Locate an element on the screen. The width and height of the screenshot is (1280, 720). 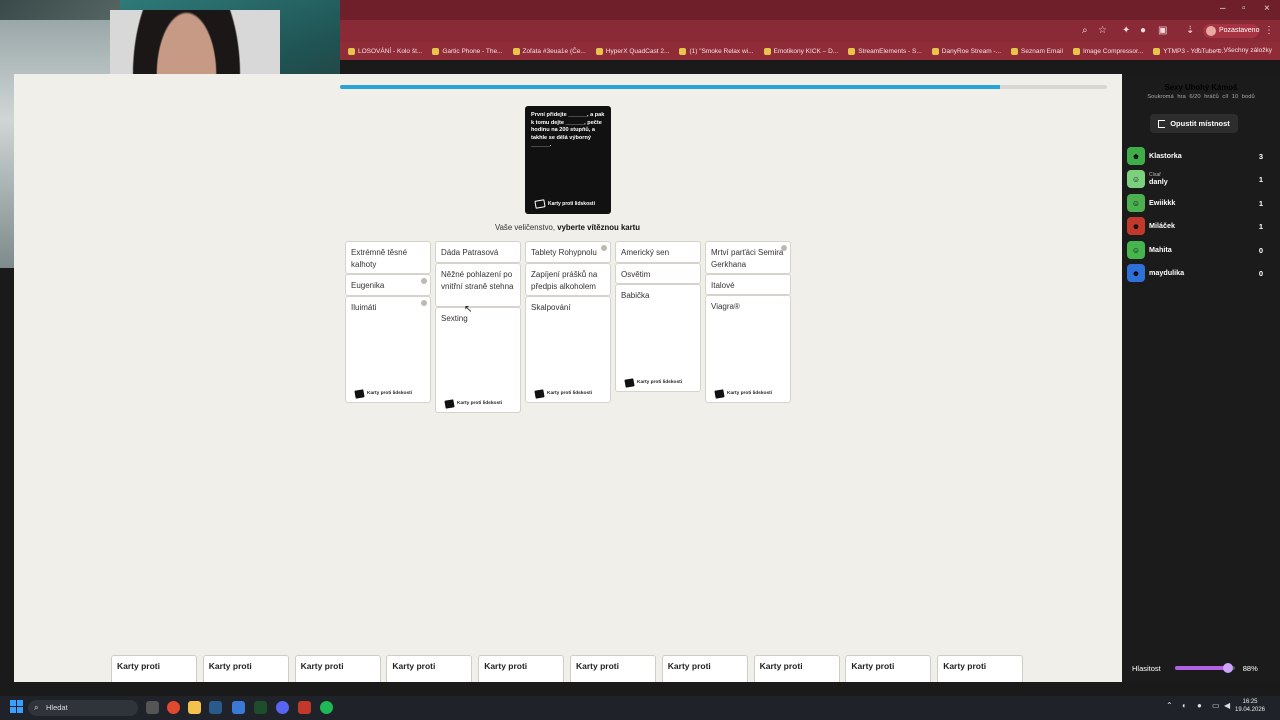
steam-icon is located at coordinates (215, 707).